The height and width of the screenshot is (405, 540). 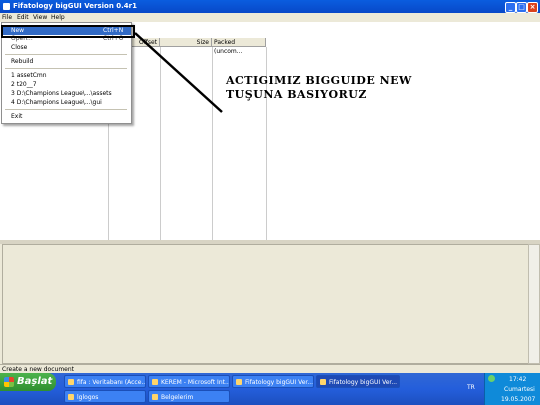 What do you see at coordinates (319, 87) in the screenshot?
I see `annotation-text: ACTIGIMIZ BIGGUIDE NEW TUŞUNA BASIYORUZ` at bounding box center [319, 87].